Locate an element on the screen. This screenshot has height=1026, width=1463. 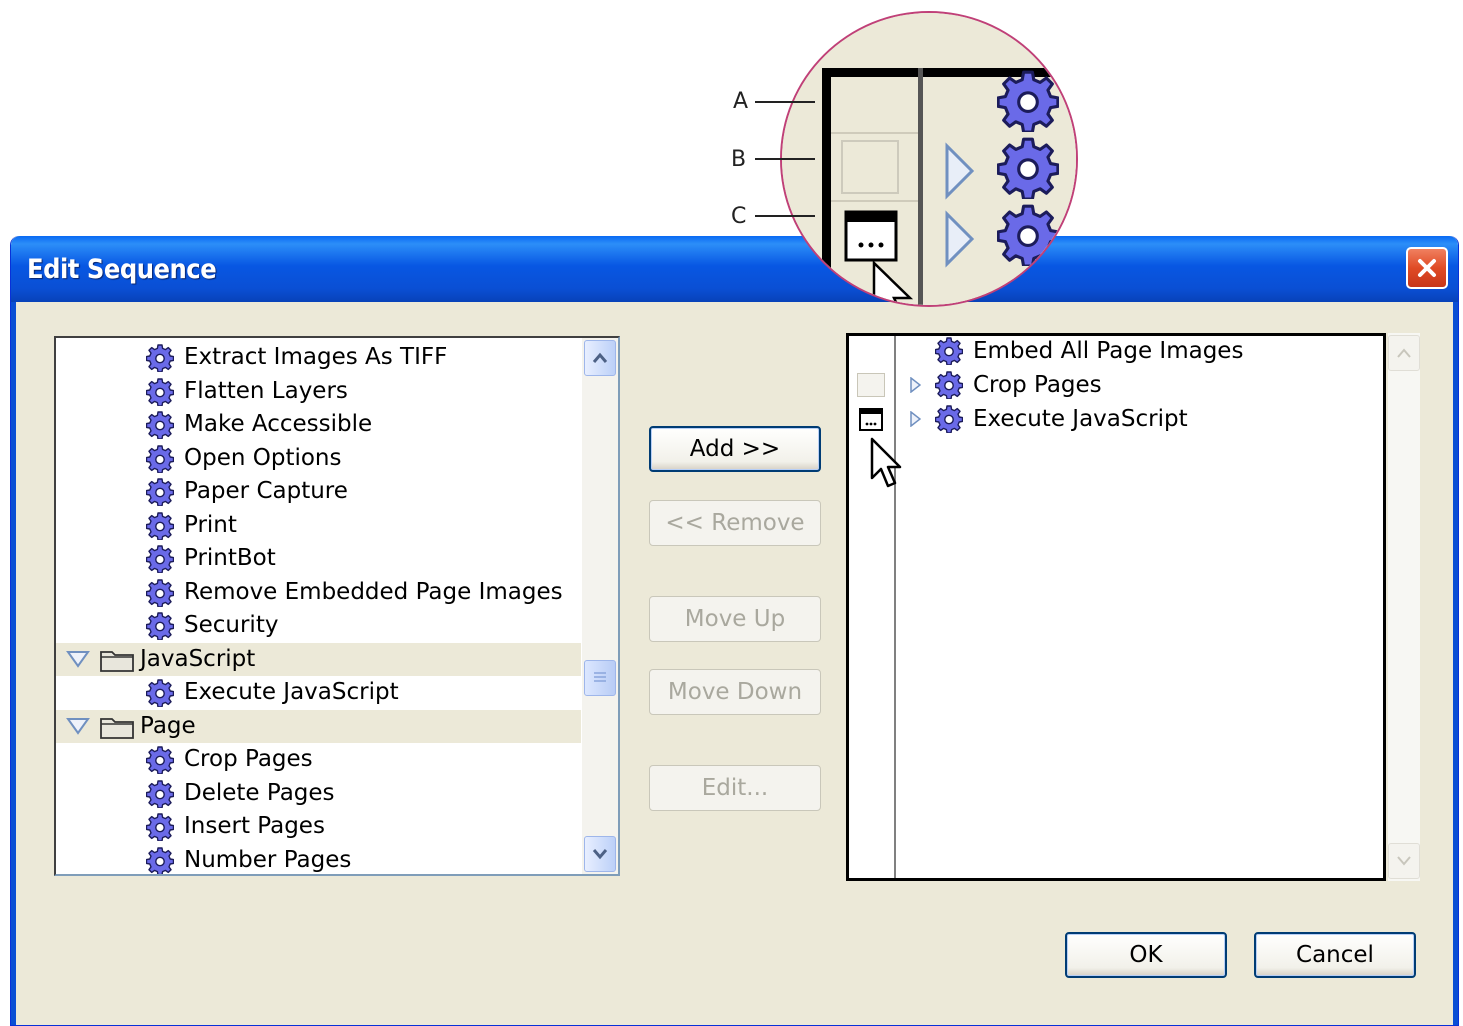
tree-command-row: Delete Pages is located at coordinates (318, 793).